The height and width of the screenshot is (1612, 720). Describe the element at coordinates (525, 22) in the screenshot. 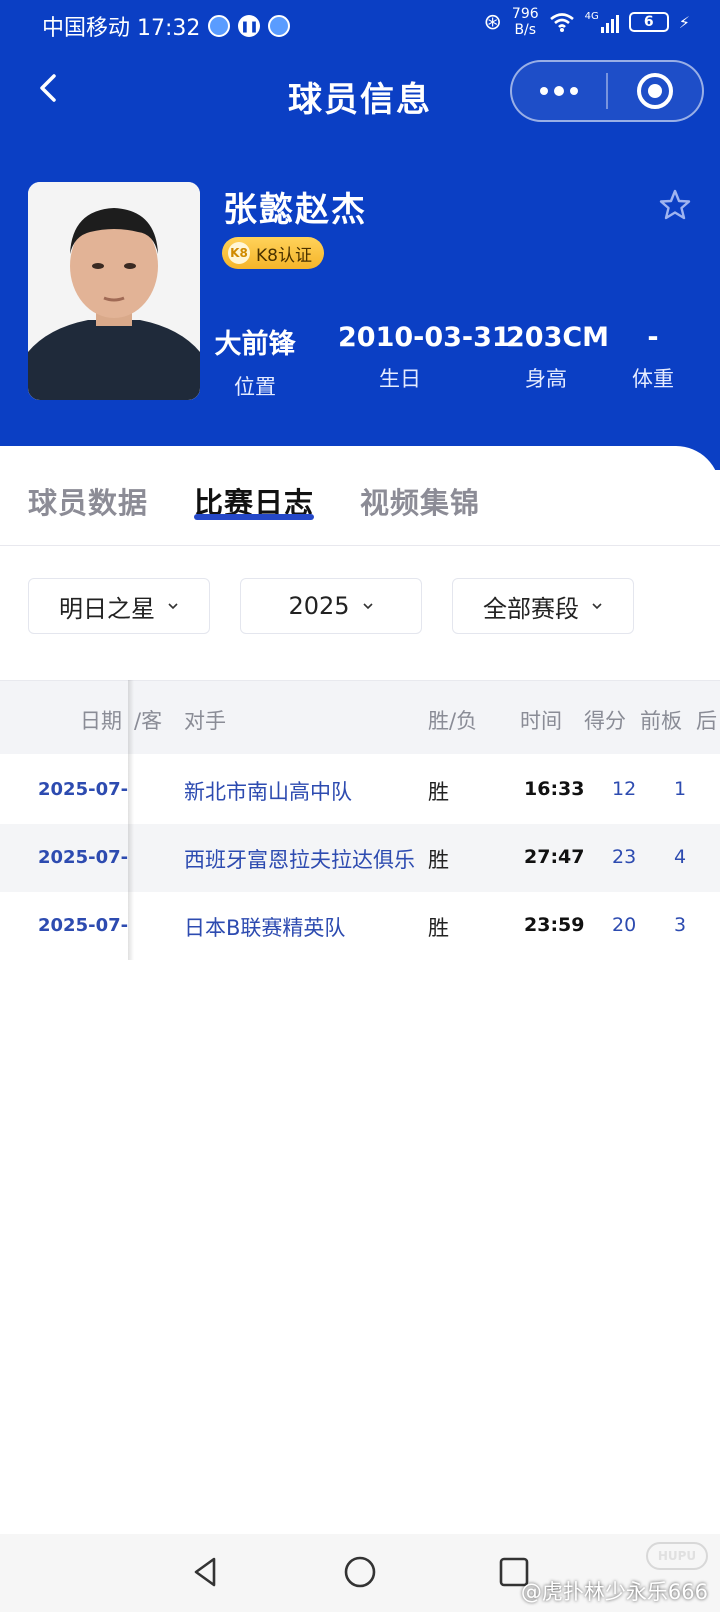

I see `net-speed: 796 B/s` at that location.